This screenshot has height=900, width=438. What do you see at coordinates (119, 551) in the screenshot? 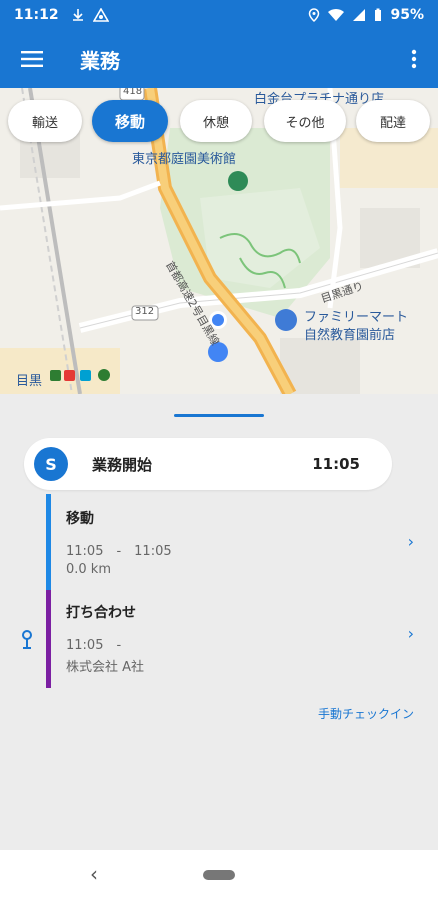
I see `item-time-range: 11:05 - 11:05` at bounding box center [119, 551].